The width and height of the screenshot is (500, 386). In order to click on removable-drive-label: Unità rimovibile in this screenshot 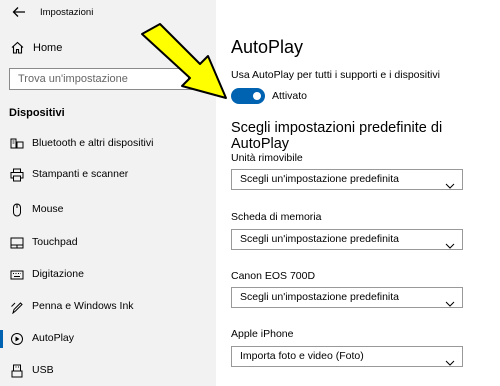, I will do `click(267, 158)`.